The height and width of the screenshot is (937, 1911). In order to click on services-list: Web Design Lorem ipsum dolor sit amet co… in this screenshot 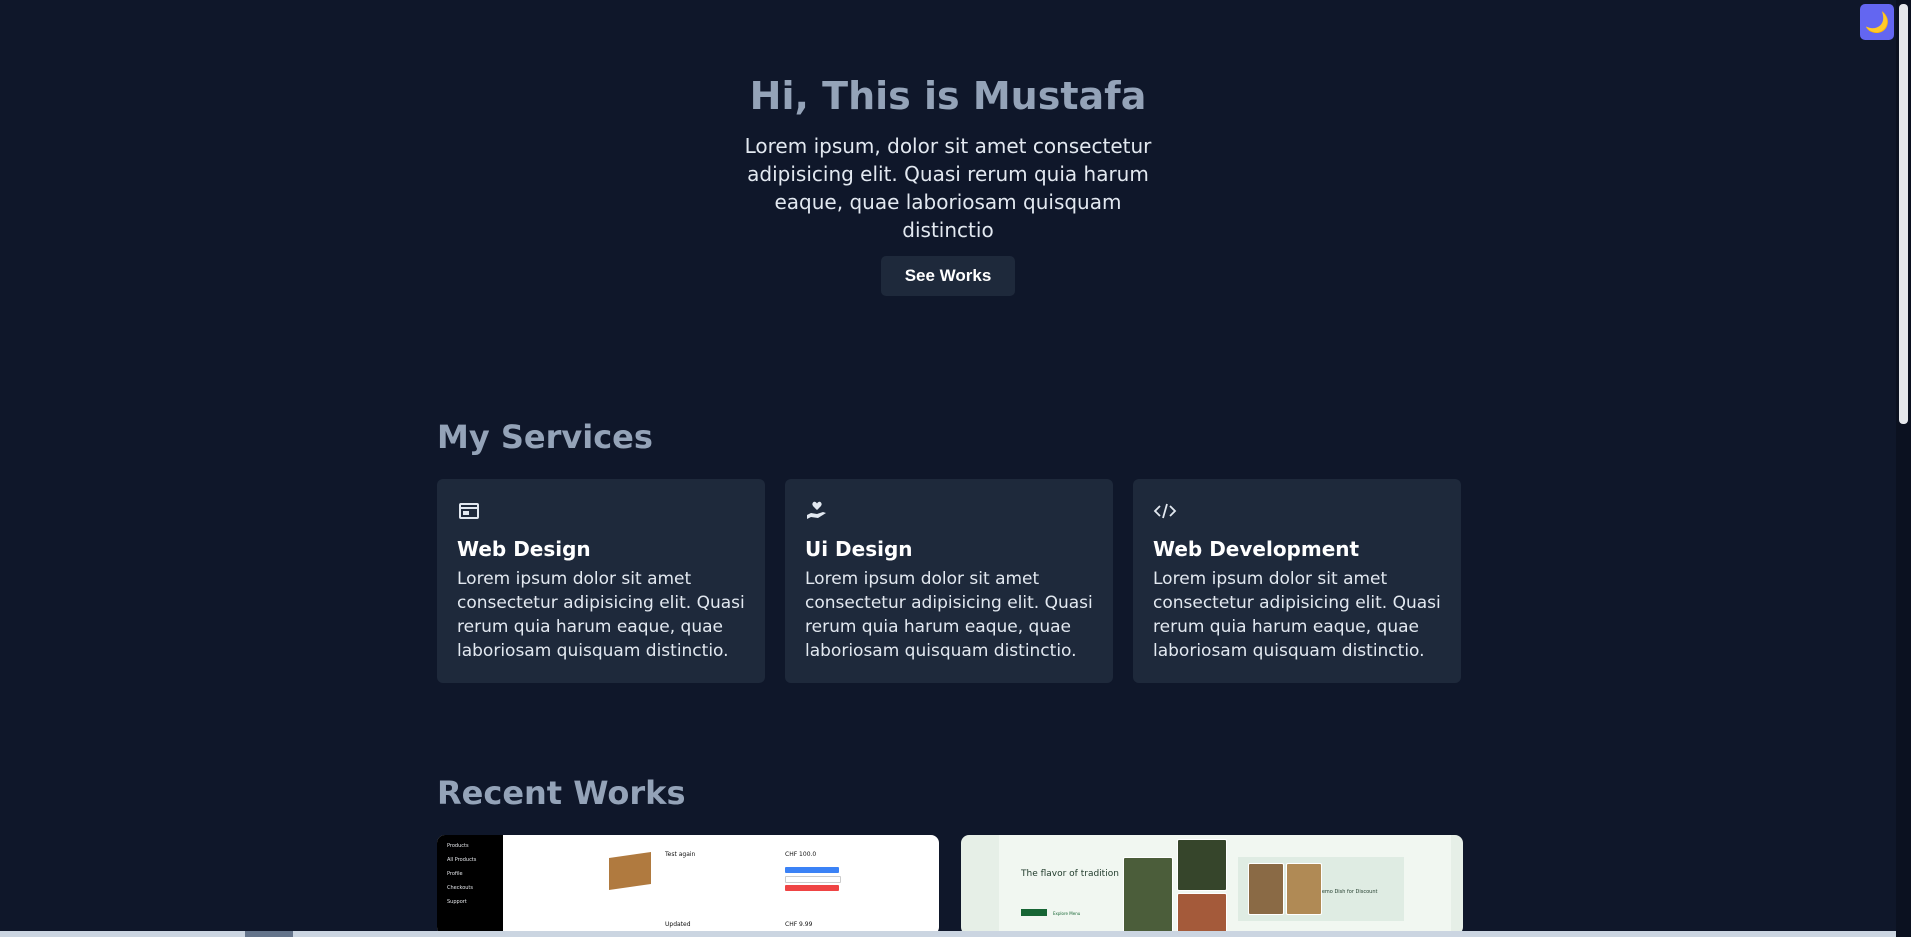, I will do `click(949, 581)`.